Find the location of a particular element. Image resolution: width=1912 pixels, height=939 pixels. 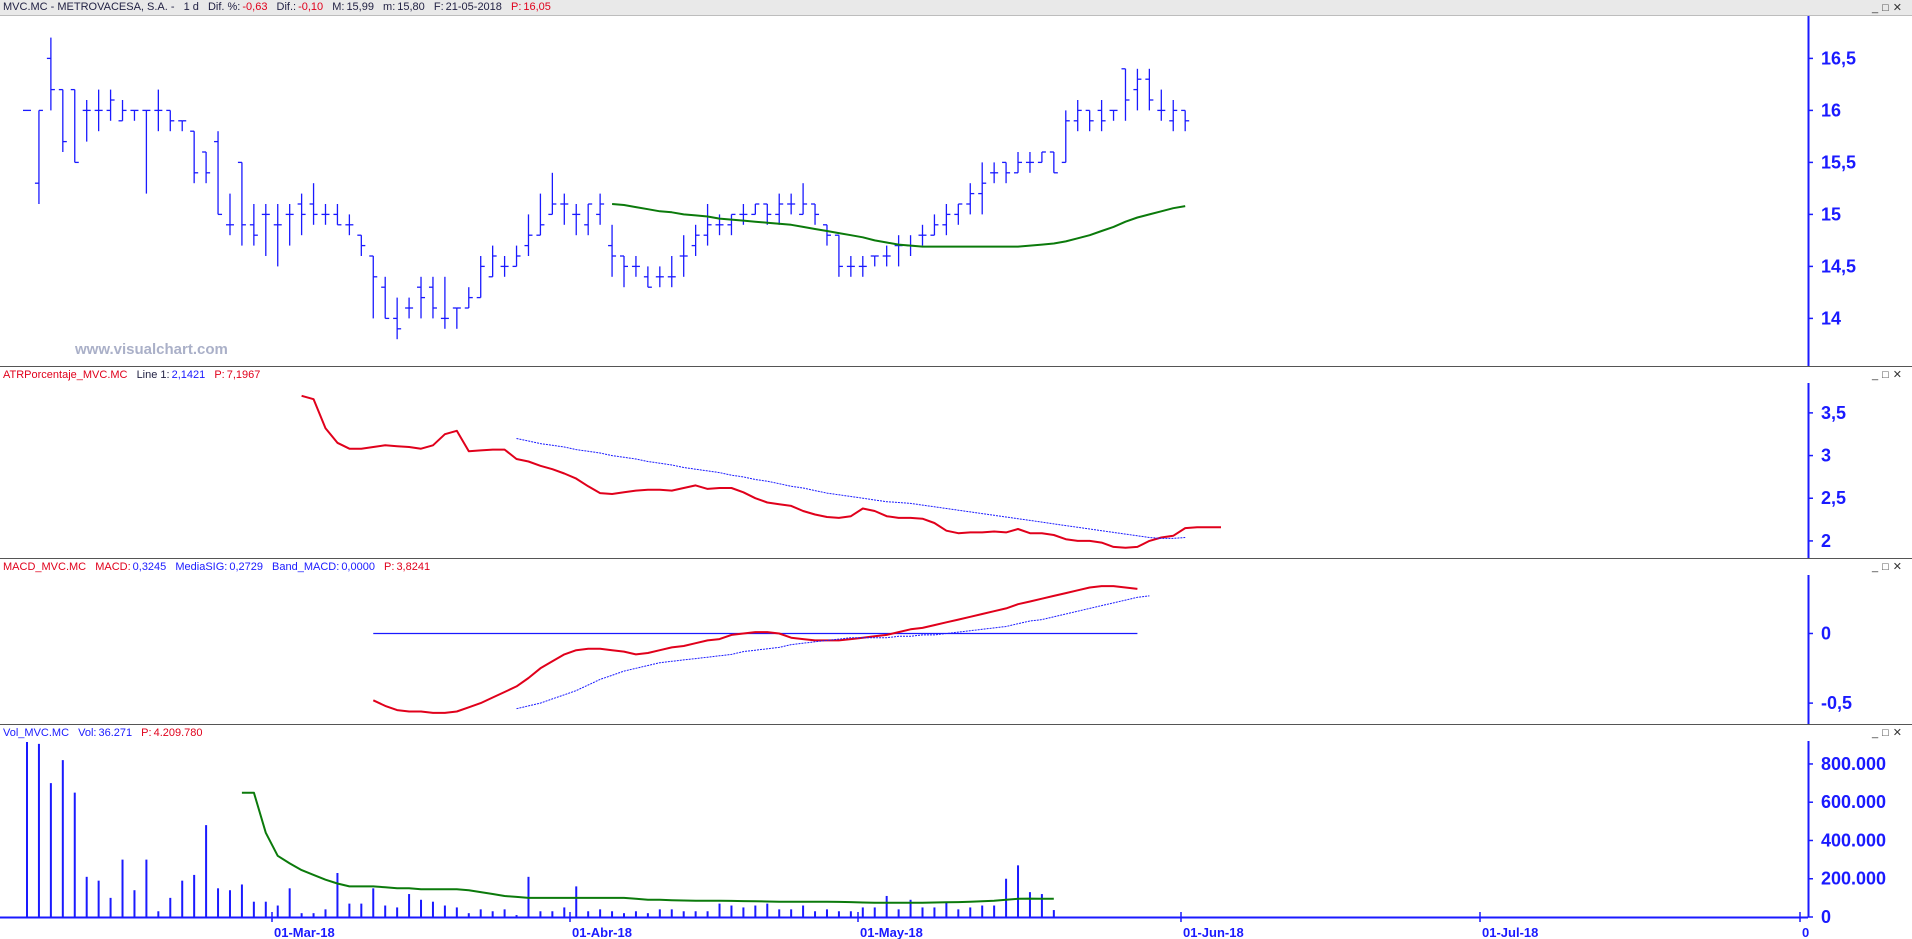

atr-average-line is located at coordinates (851, 488).